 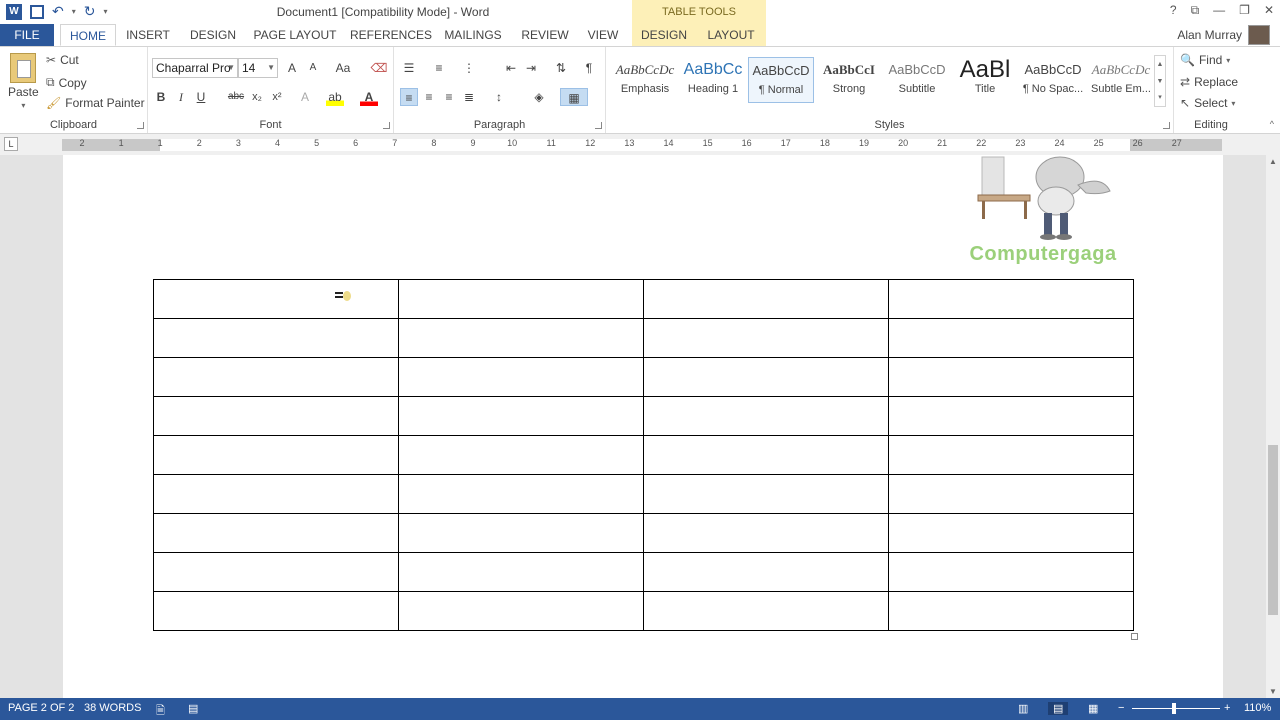 What do you see at coordinates (335, 97) in the screenshot?
I see `highlight-color-icon: ab` at bounding box center [335, 97].